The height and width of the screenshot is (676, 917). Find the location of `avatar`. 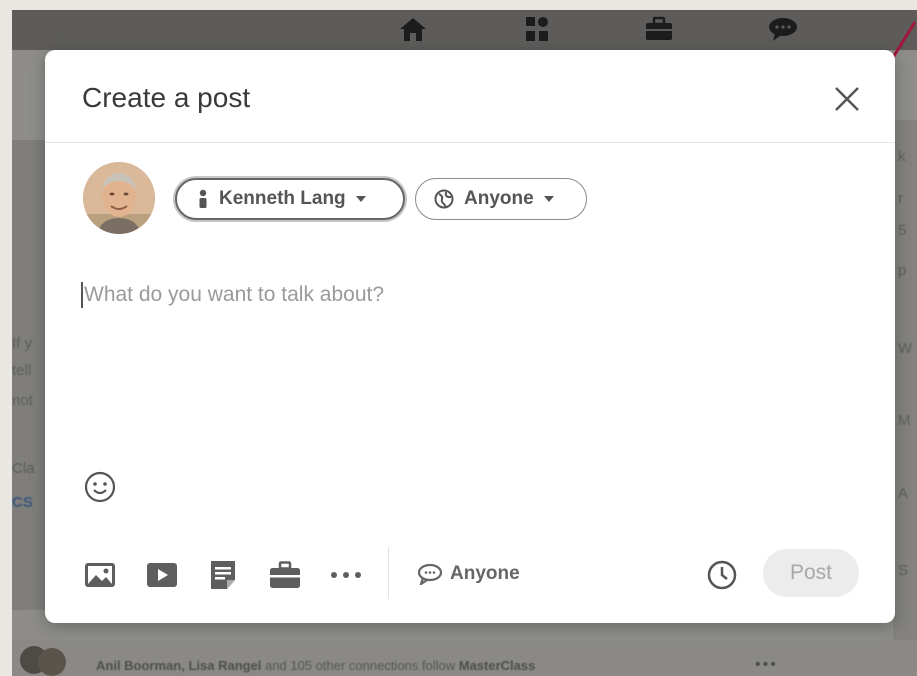

avatar is located at coordinates (119, 198).